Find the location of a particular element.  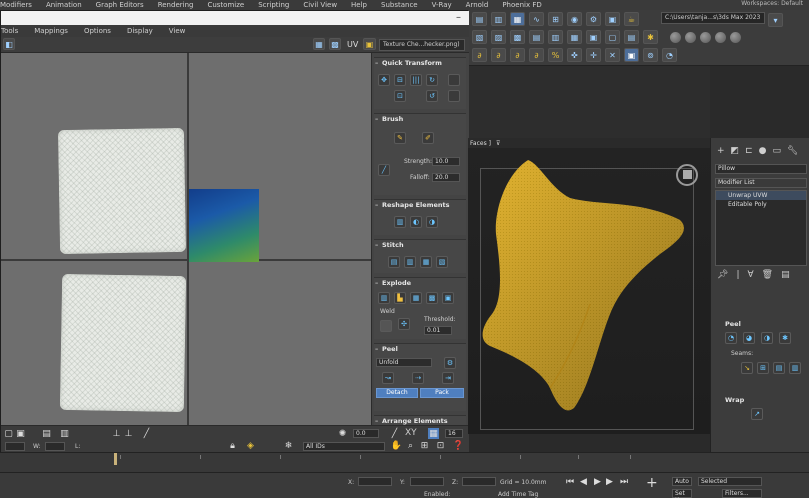

paint-select-icon: ╱ is located at coordinates (146, 433).